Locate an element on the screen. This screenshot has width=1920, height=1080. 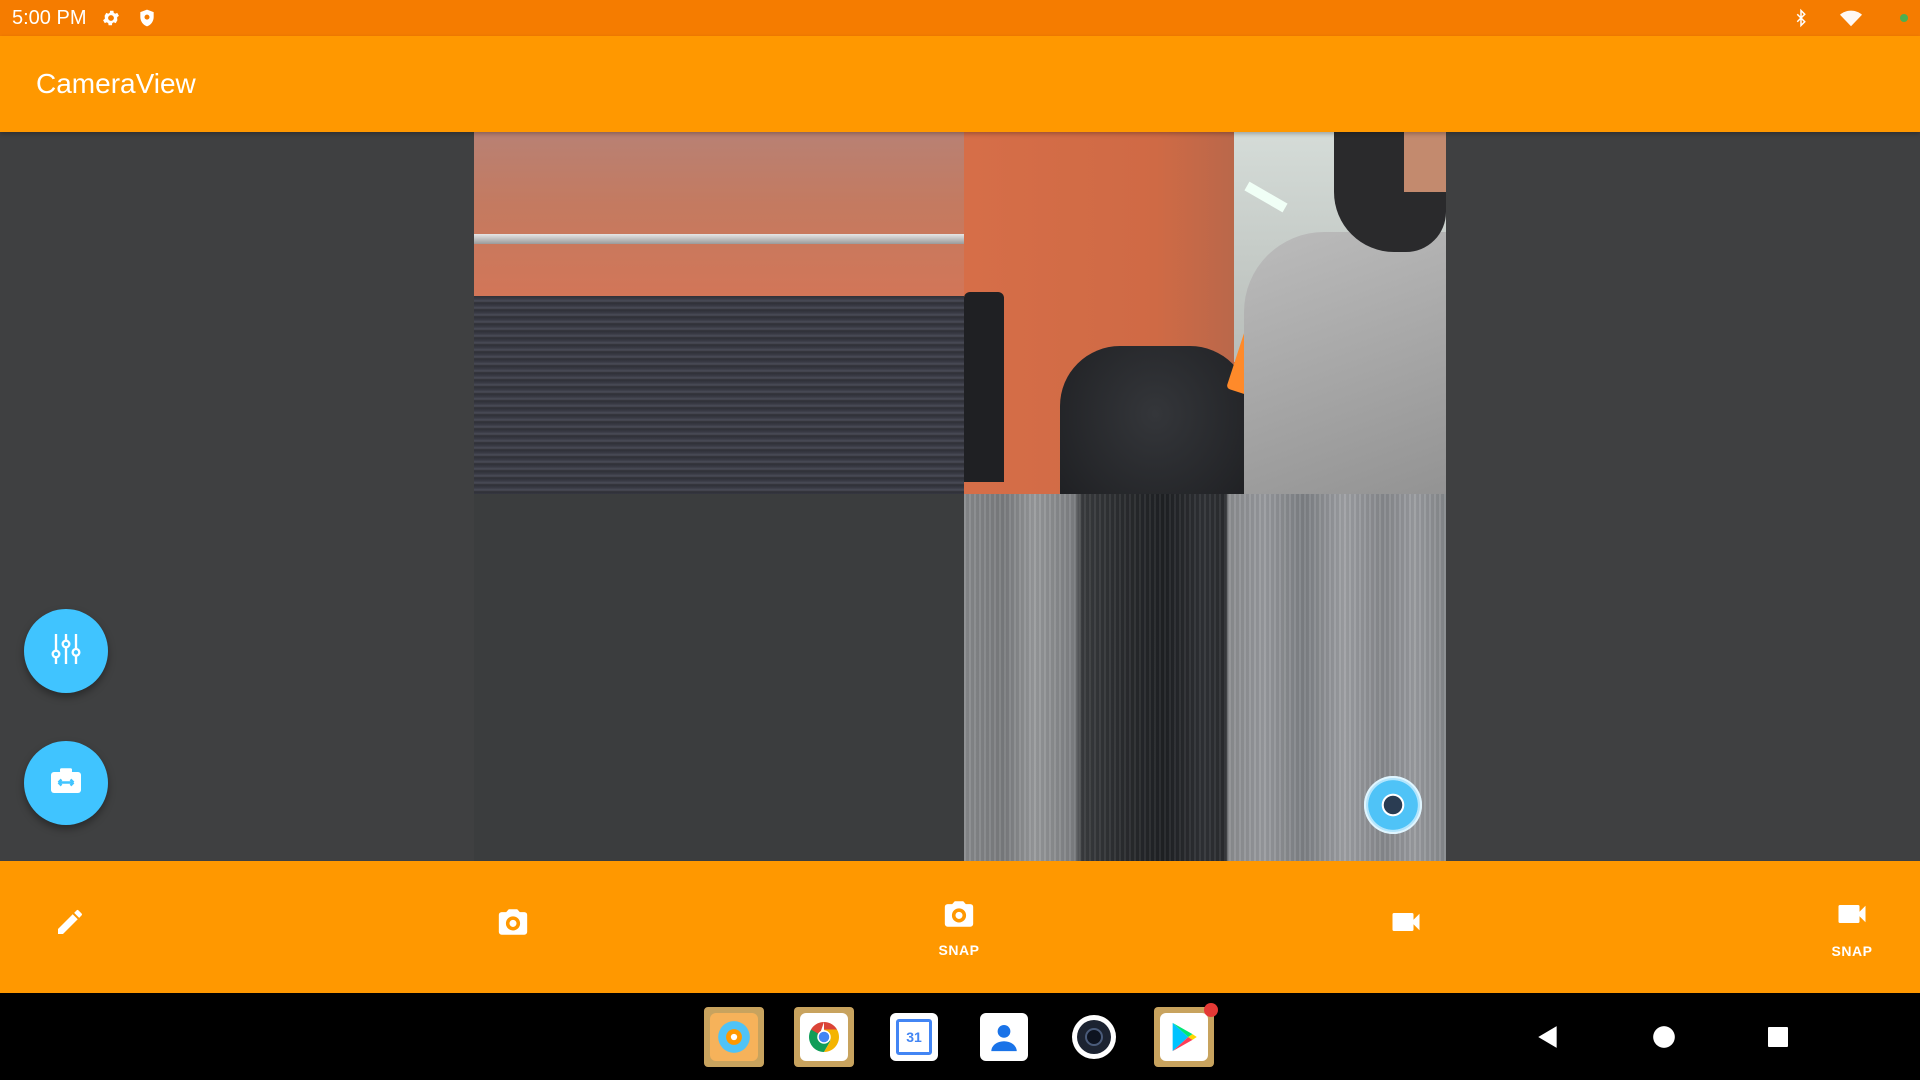
preview-chair-back is located at coordinates (984, 387).